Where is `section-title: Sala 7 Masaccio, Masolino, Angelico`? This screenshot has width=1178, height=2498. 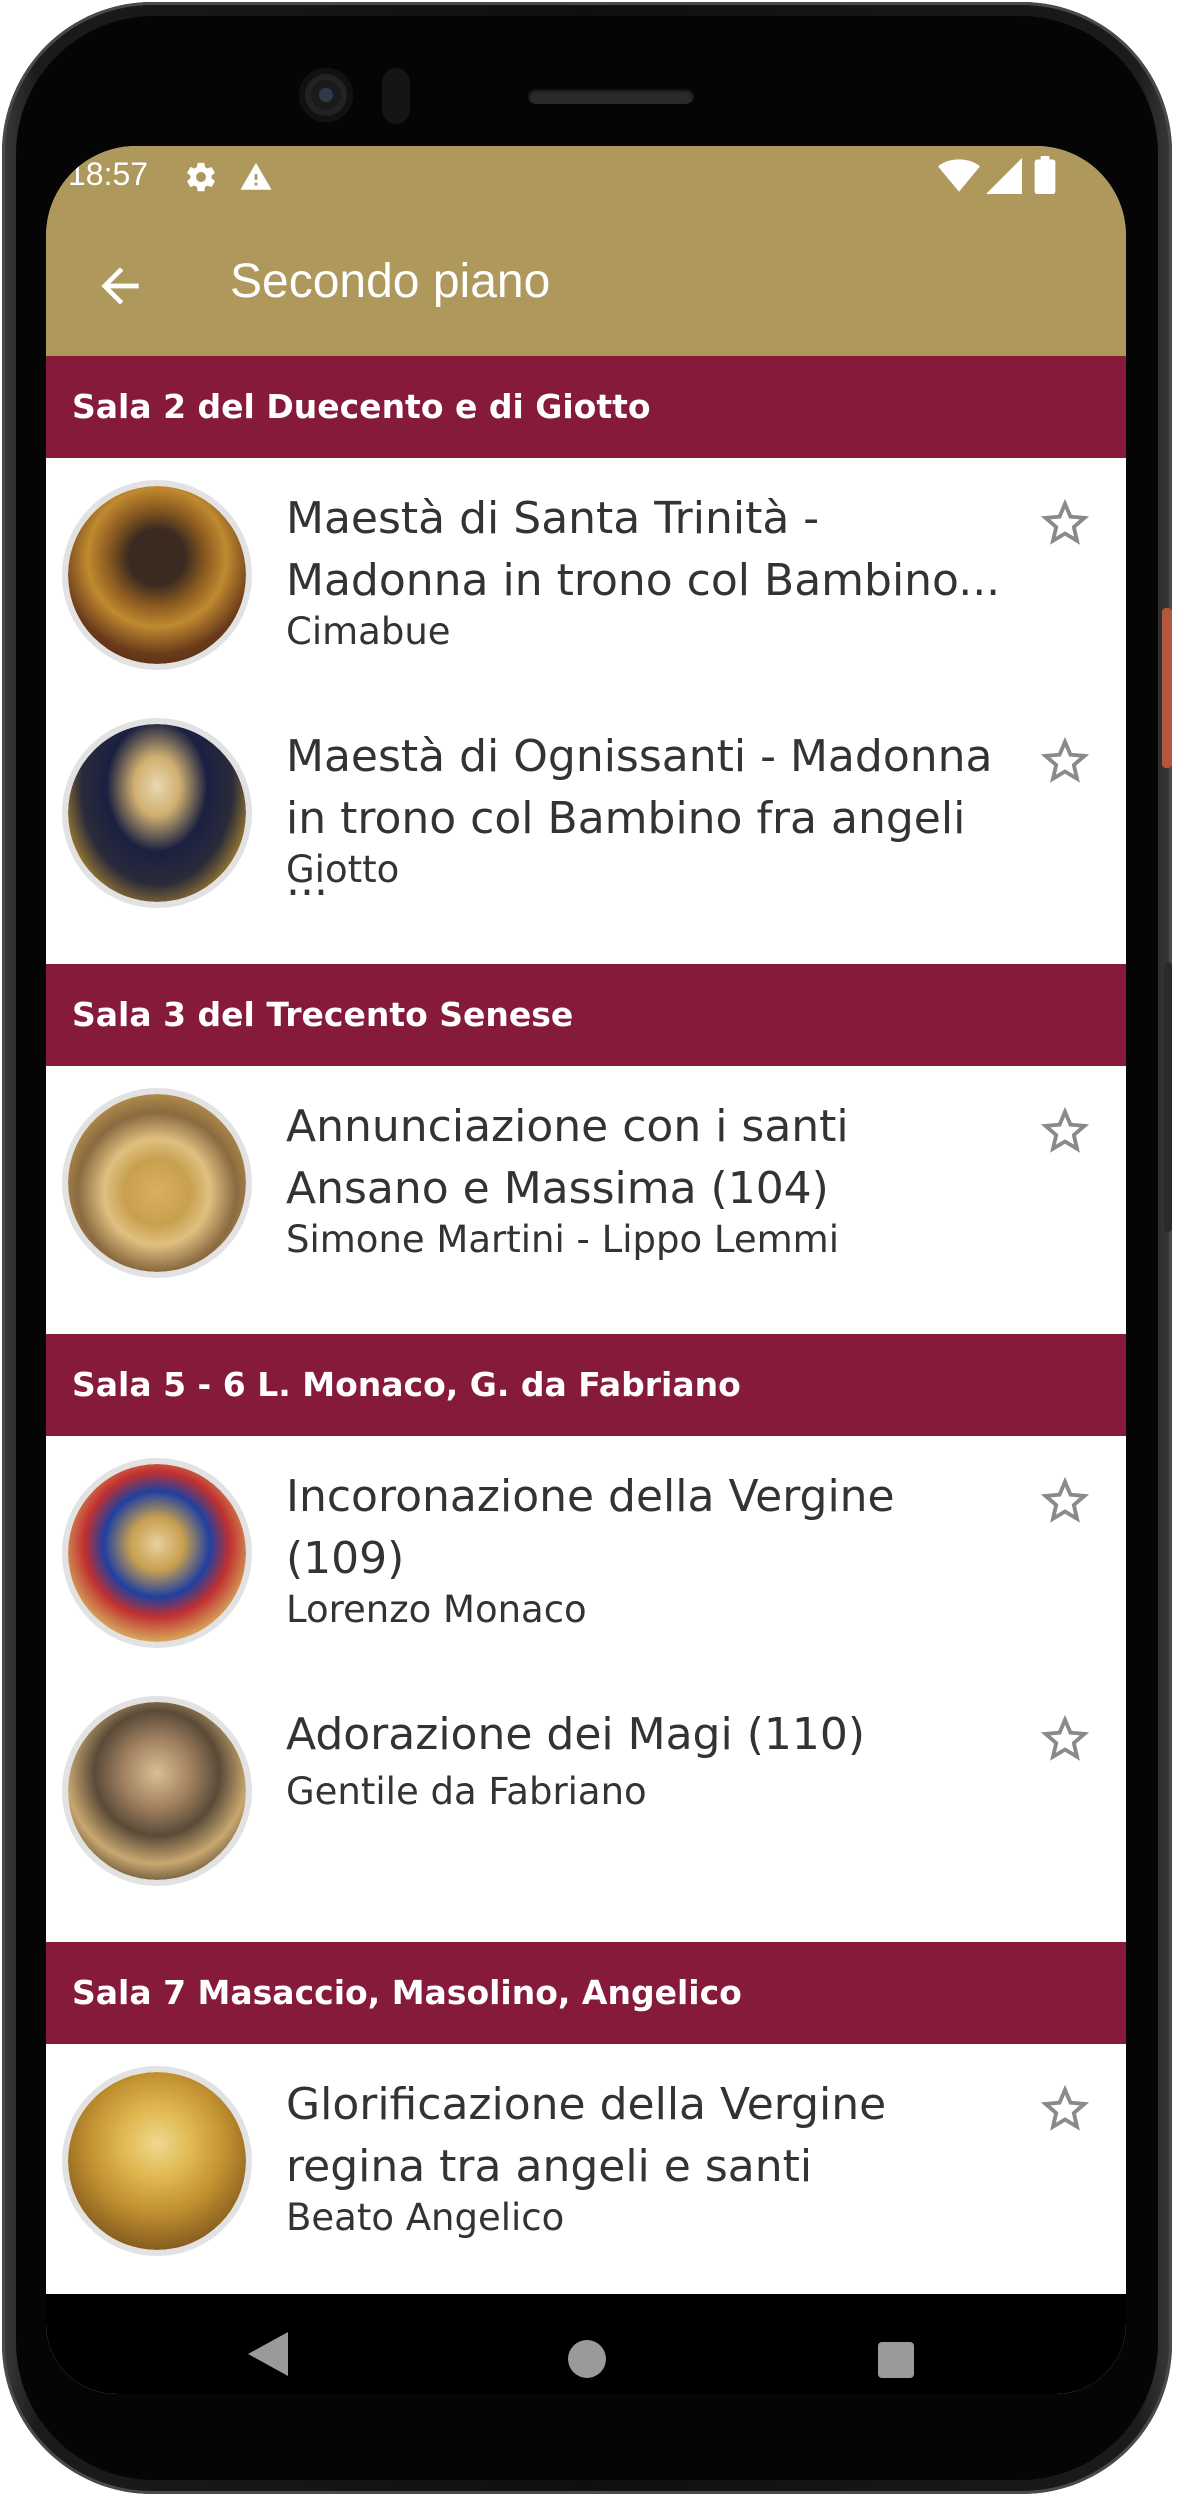 section-title: Sala 7 Masaccio, Masolino, Angelico is located at coordinates (407, 1992).